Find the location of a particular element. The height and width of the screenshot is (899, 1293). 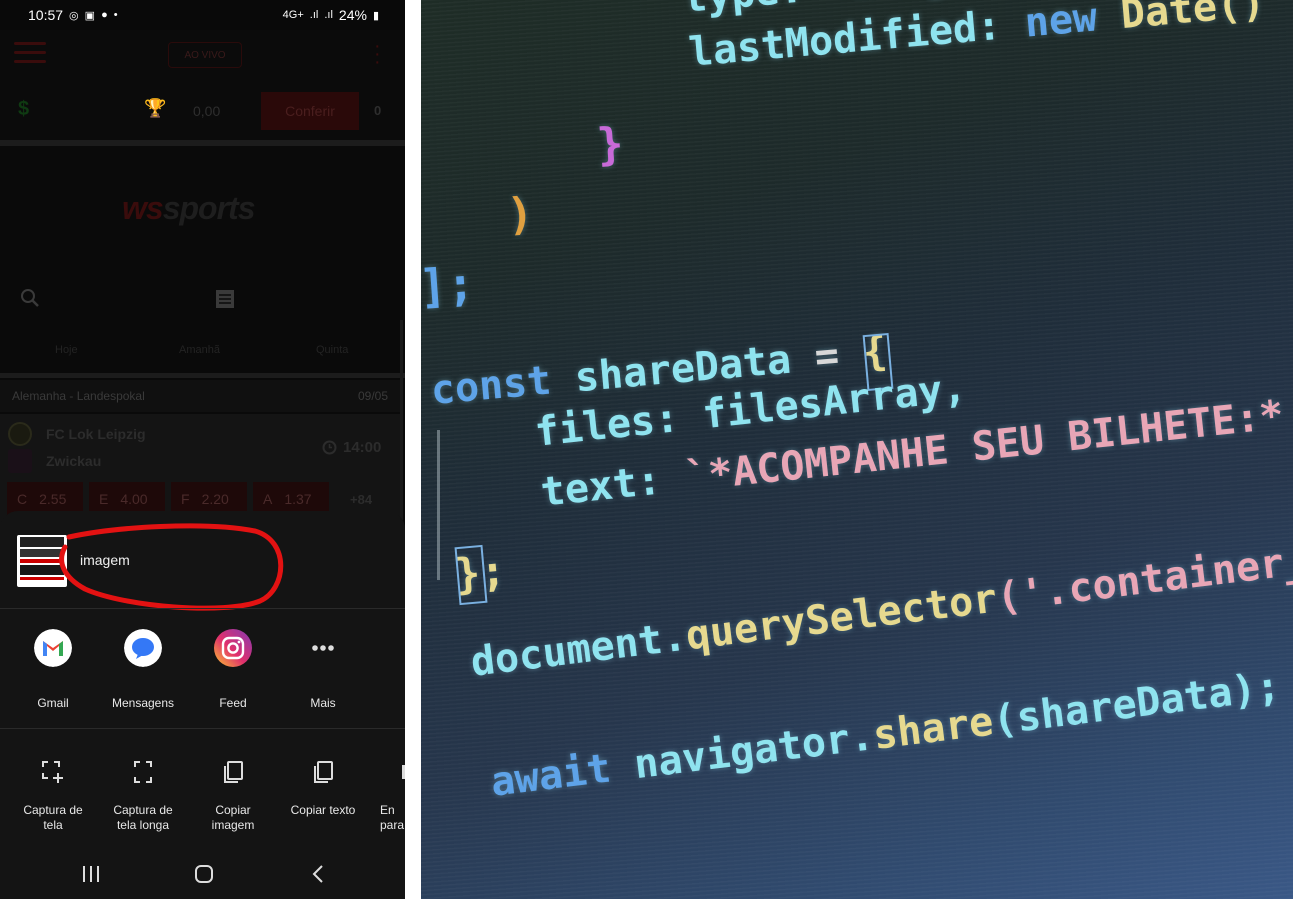

search-icon is located at coordinates (30, 298).